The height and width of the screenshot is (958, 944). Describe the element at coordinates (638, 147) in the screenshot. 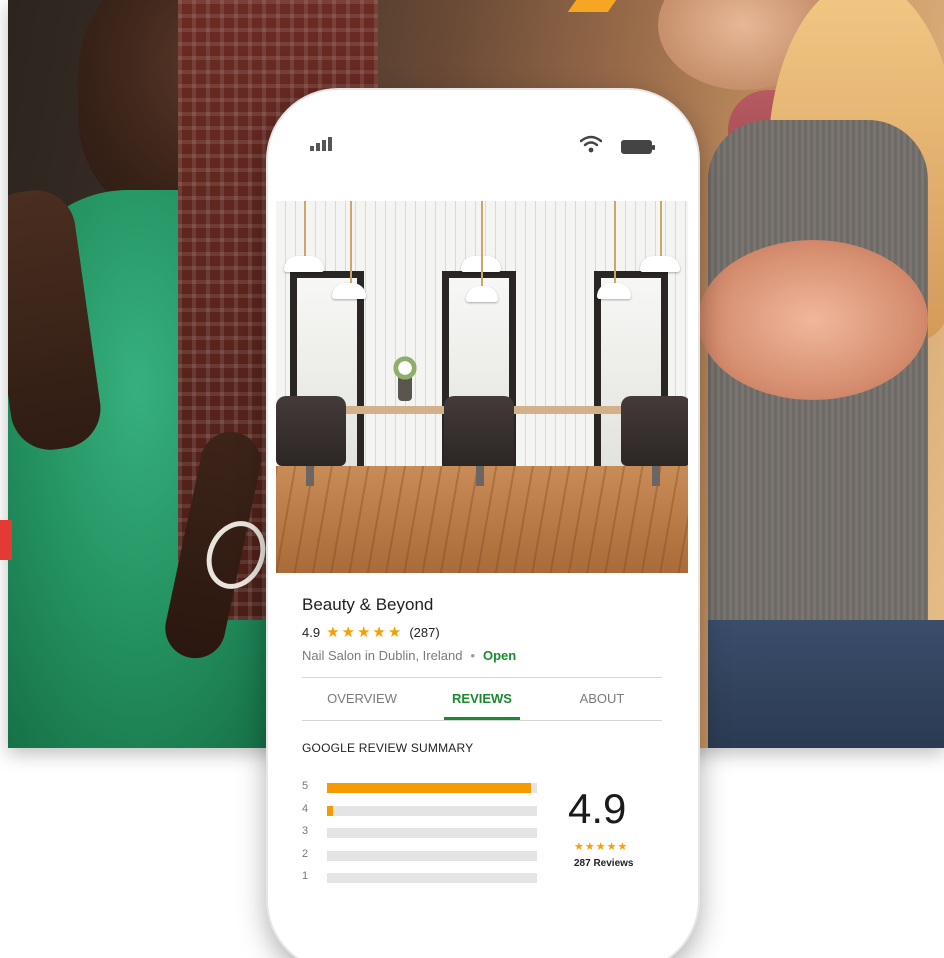

I see `battery-icon` at that location.